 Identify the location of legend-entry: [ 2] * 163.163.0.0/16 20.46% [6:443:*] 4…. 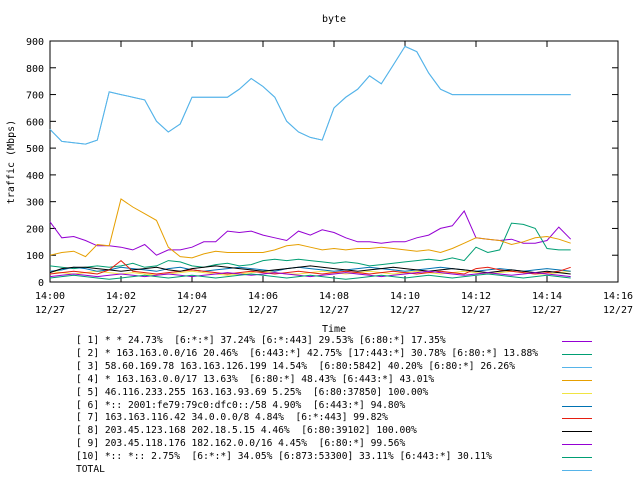
(307, 353).